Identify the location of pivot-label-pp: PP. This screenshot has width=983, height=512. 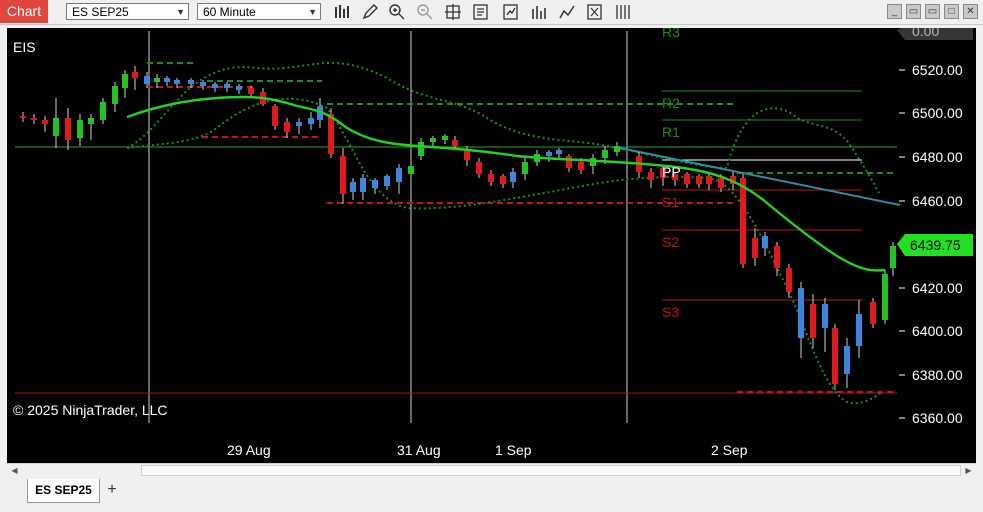
(671, 172).